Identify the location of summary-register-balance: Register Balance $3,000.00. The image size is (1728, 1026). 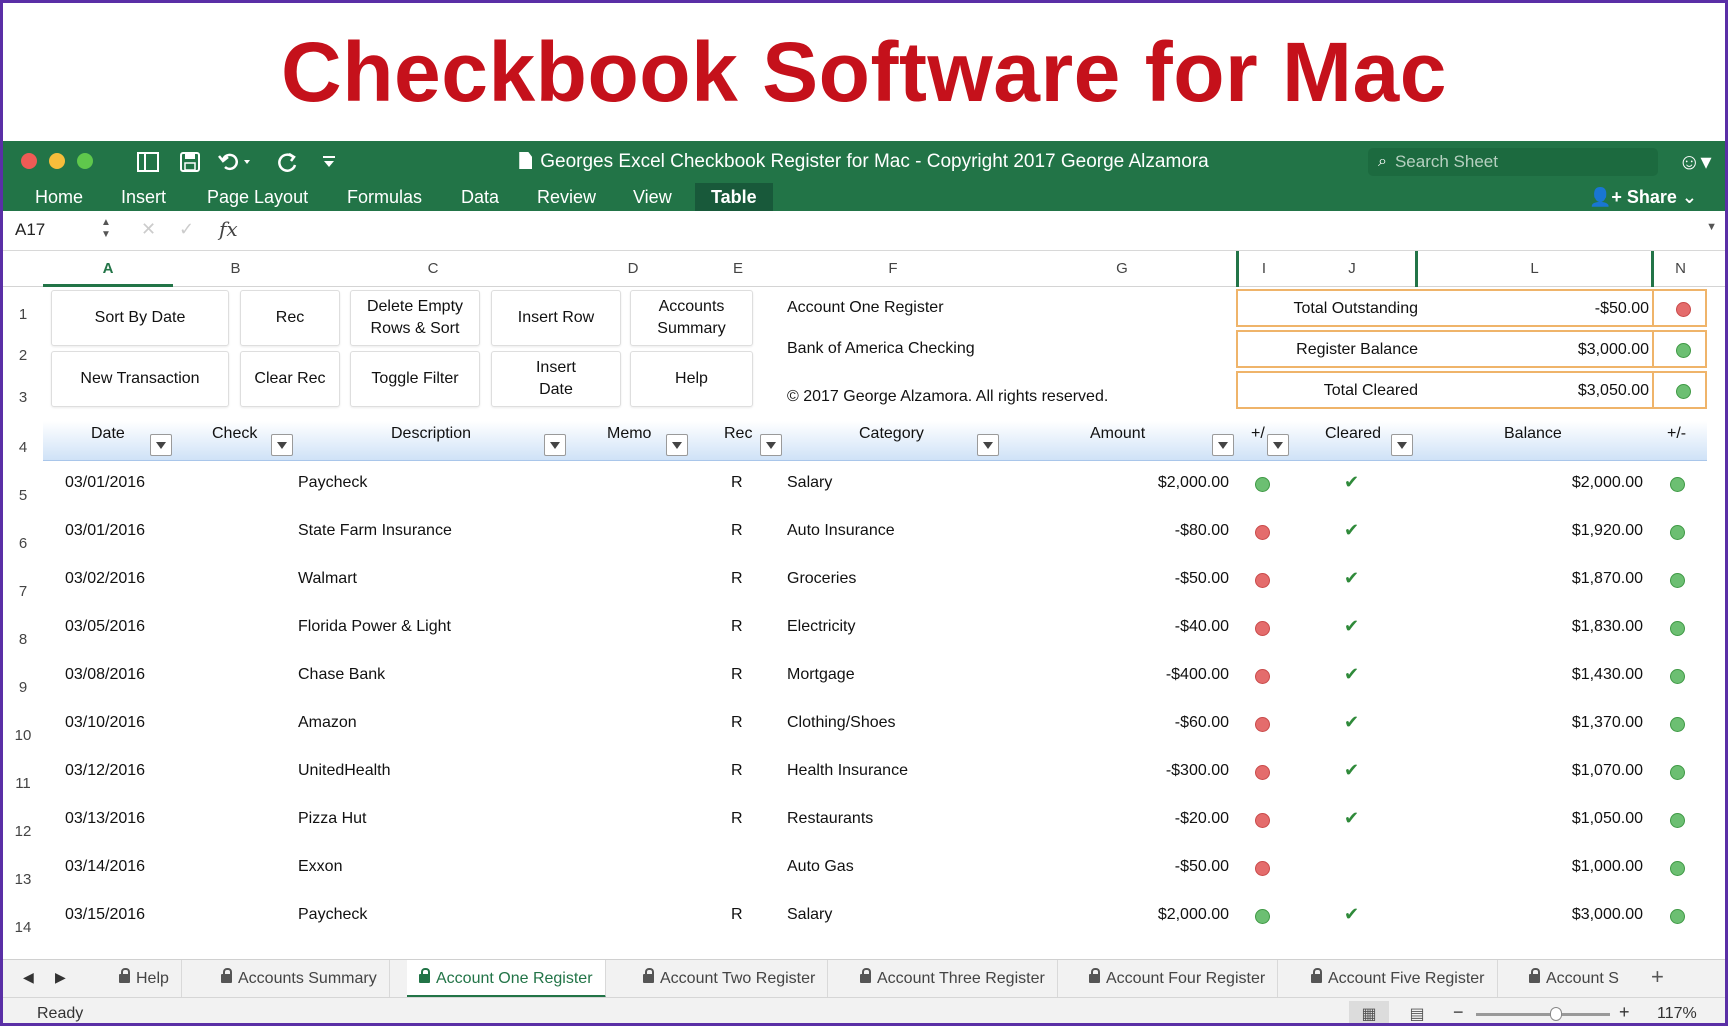
(1471, 349).